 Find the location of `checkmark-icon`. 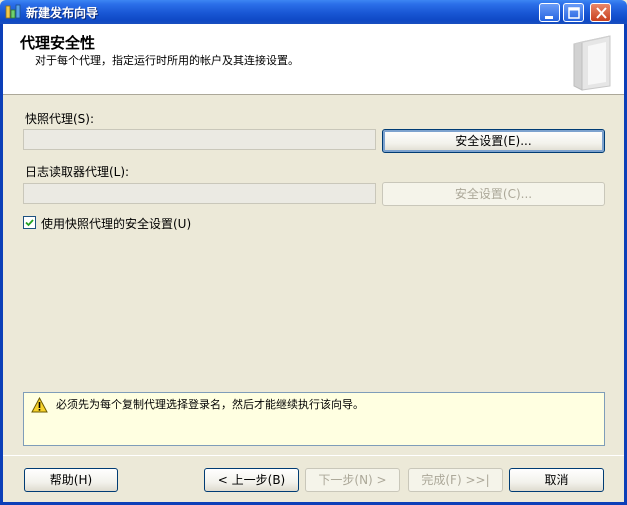

checkmark-icon is located at coordinates (29, 223).